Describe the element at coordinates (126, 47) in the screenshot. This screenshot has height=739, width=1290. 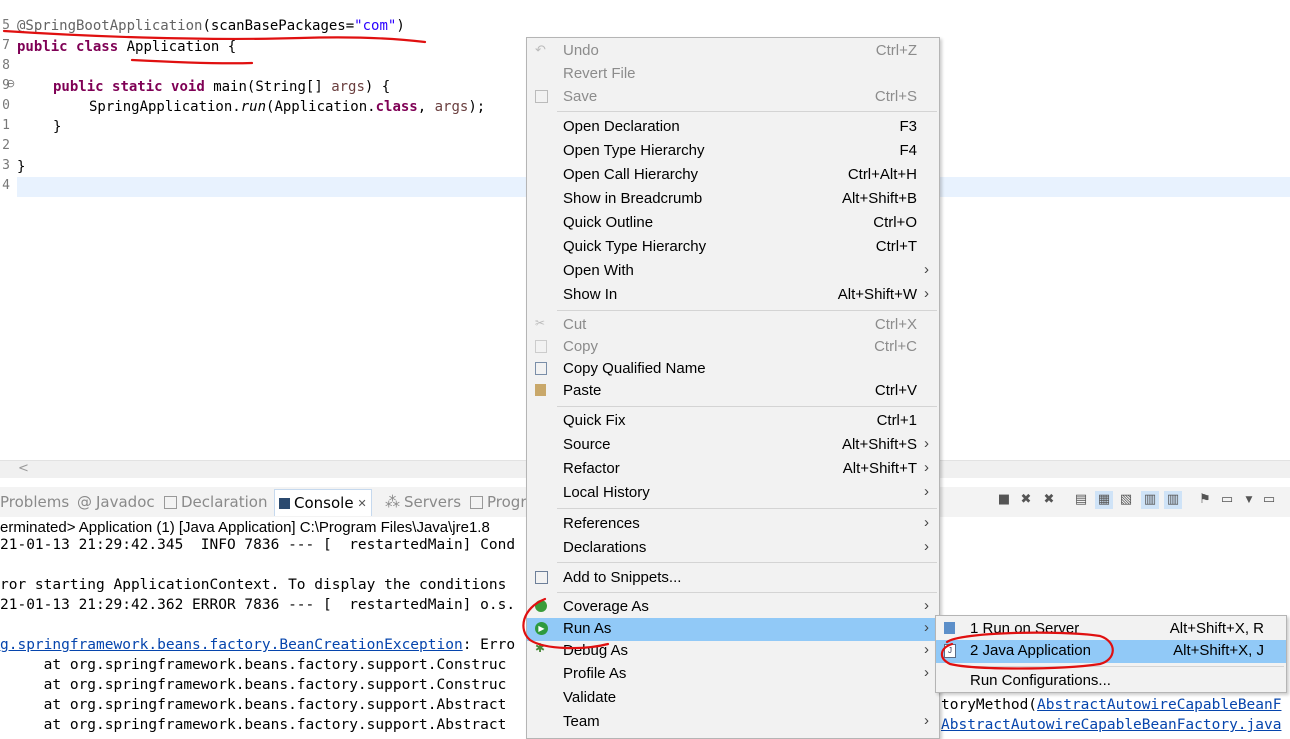
I see `code-line: public class Application {` at that location.